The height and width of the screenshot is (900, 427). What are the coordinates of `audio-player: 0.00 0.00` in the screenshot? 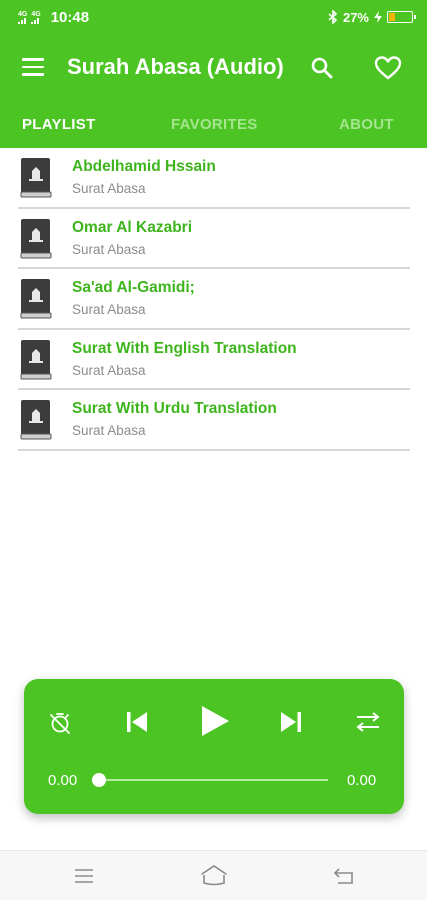 It's located at (214, 746).